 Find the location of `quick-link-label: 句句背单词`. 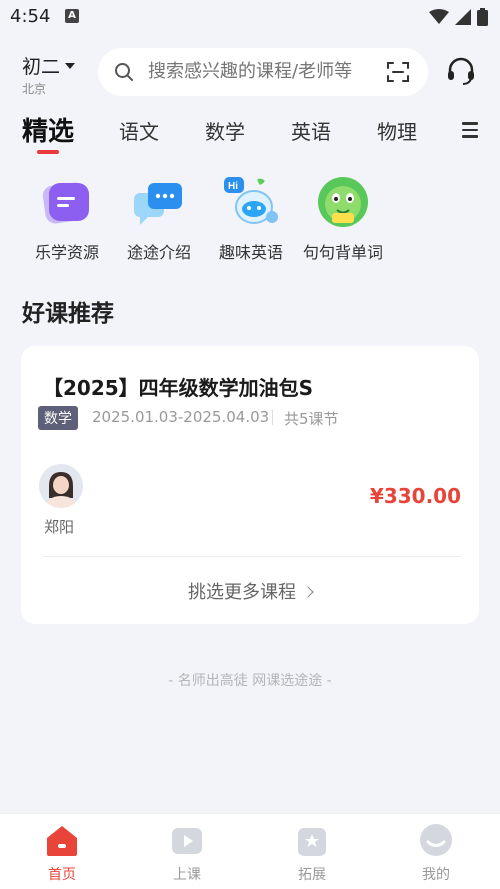

quick-link-label: 句句背单词 is located at coordinates (342, 252).